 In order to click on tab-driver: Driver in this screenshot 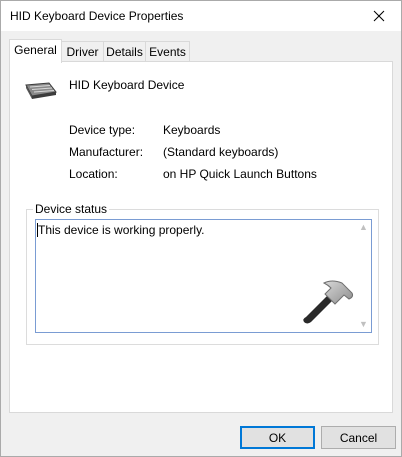, I will do `click(82, 51)`.